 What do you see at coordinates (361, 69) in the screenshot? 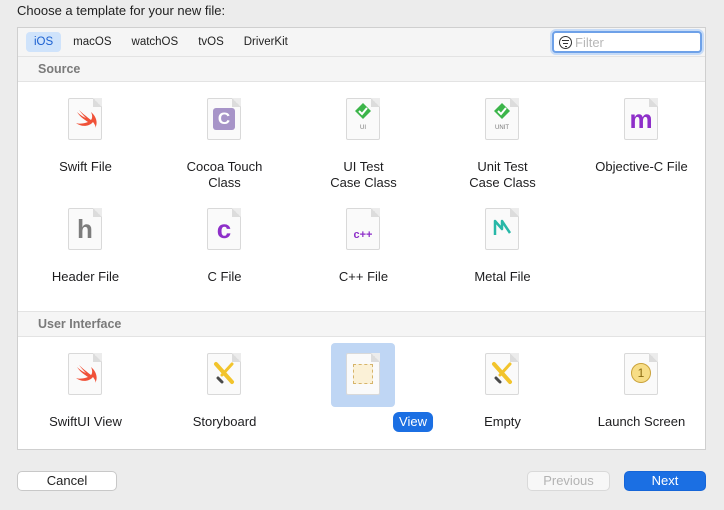
I see `section-header-source: Source` at bounding box center [361, 69].